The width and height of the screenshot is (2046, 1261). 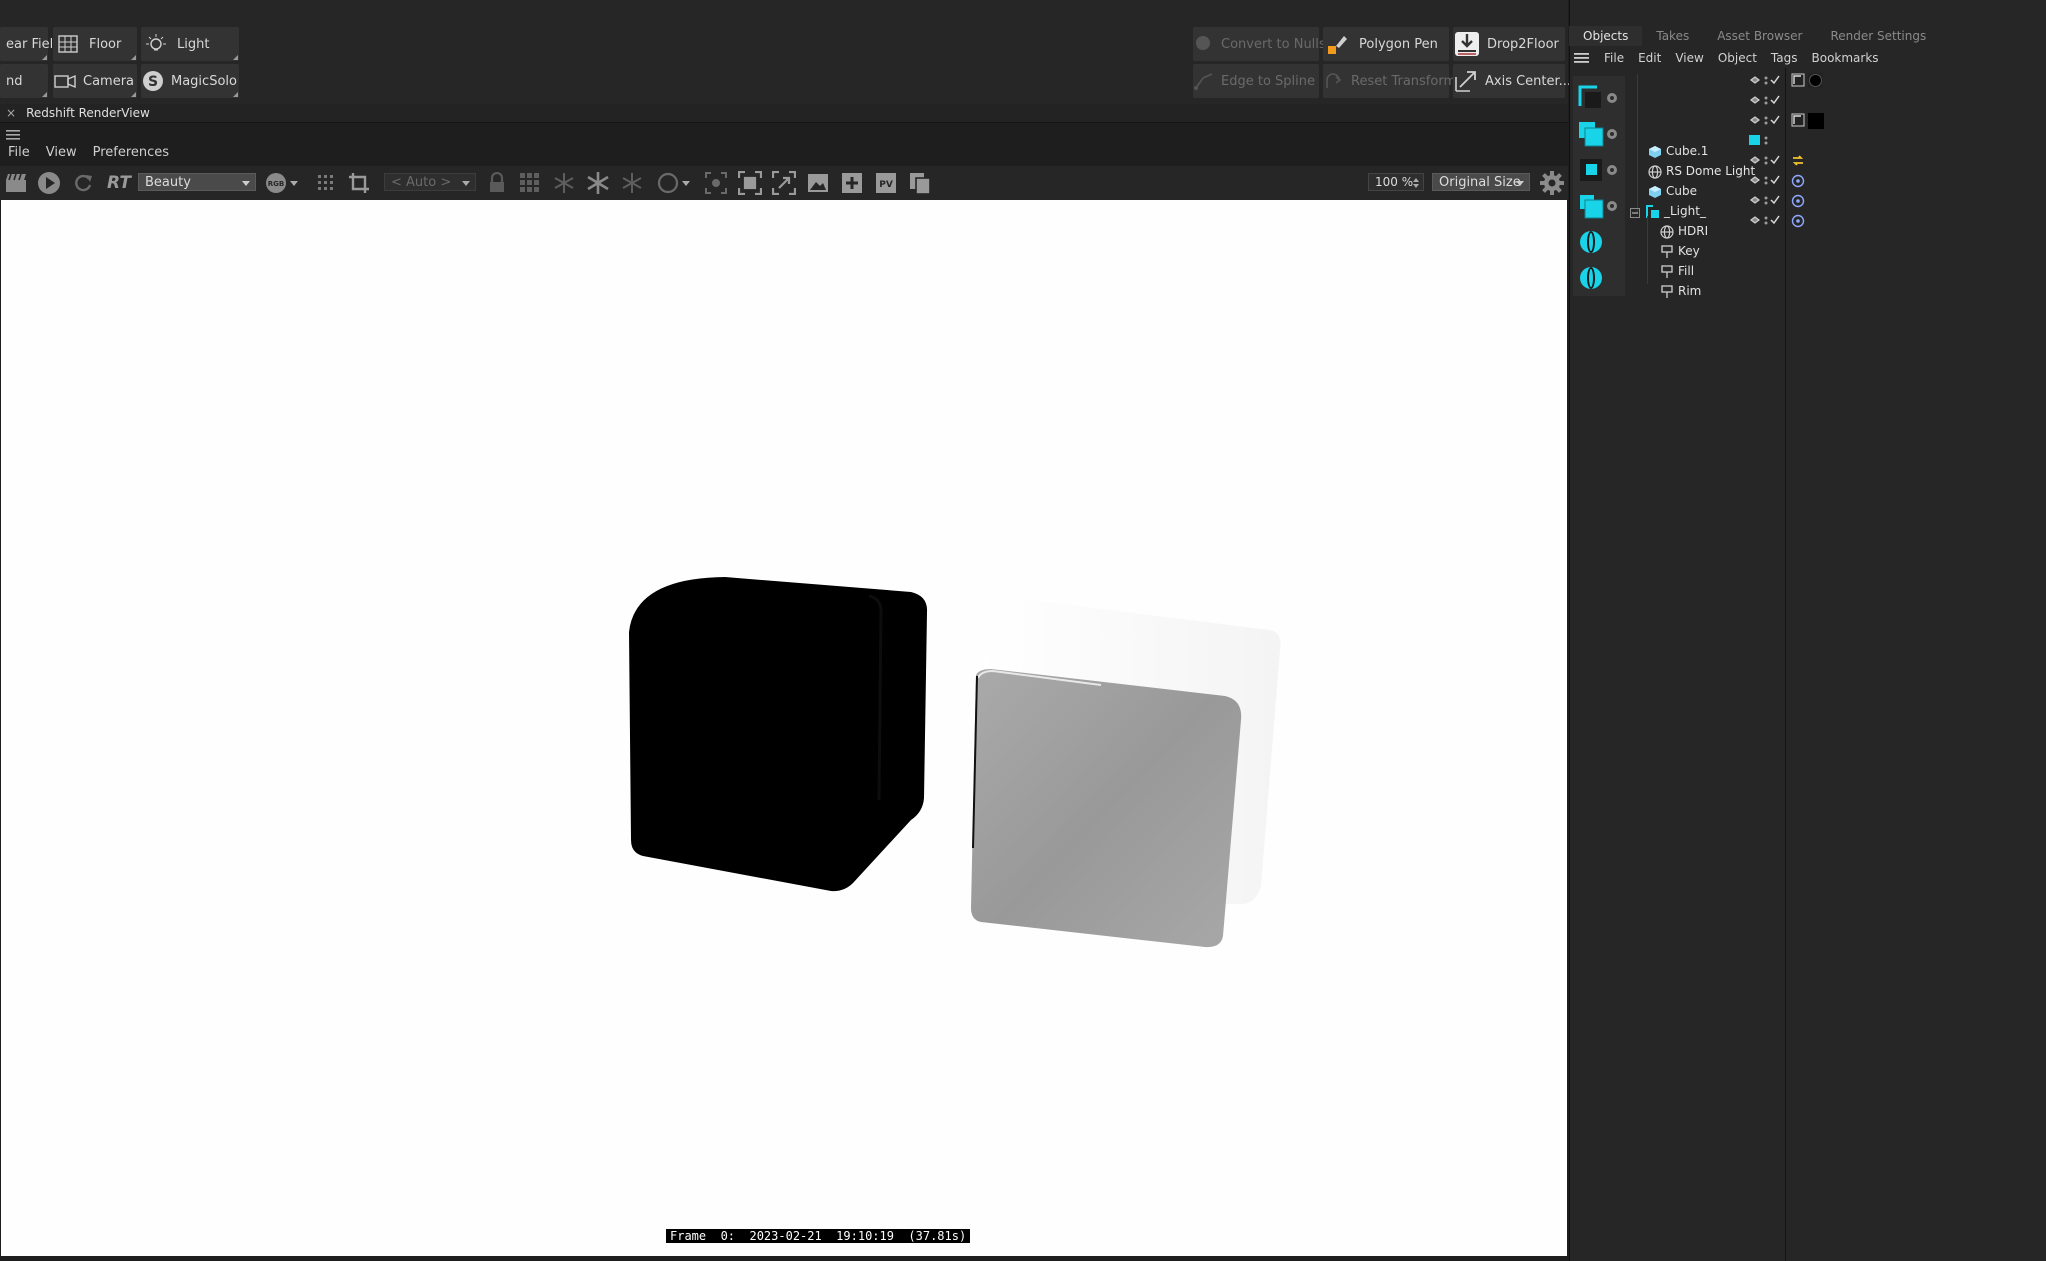 I want to click on crop-icon, so click(x=359, y=183).